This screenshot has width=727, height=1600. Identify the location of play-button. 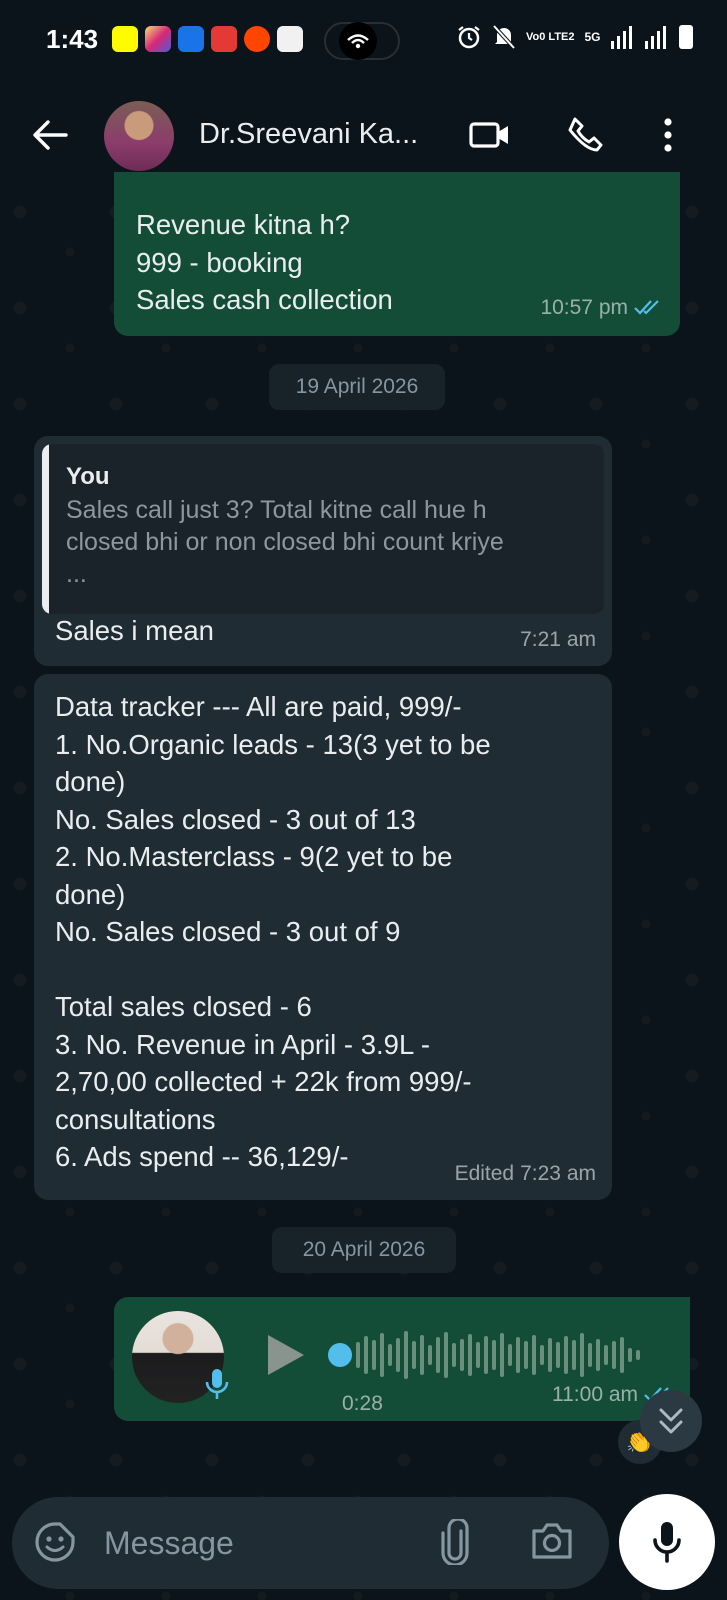
(286, 1360).